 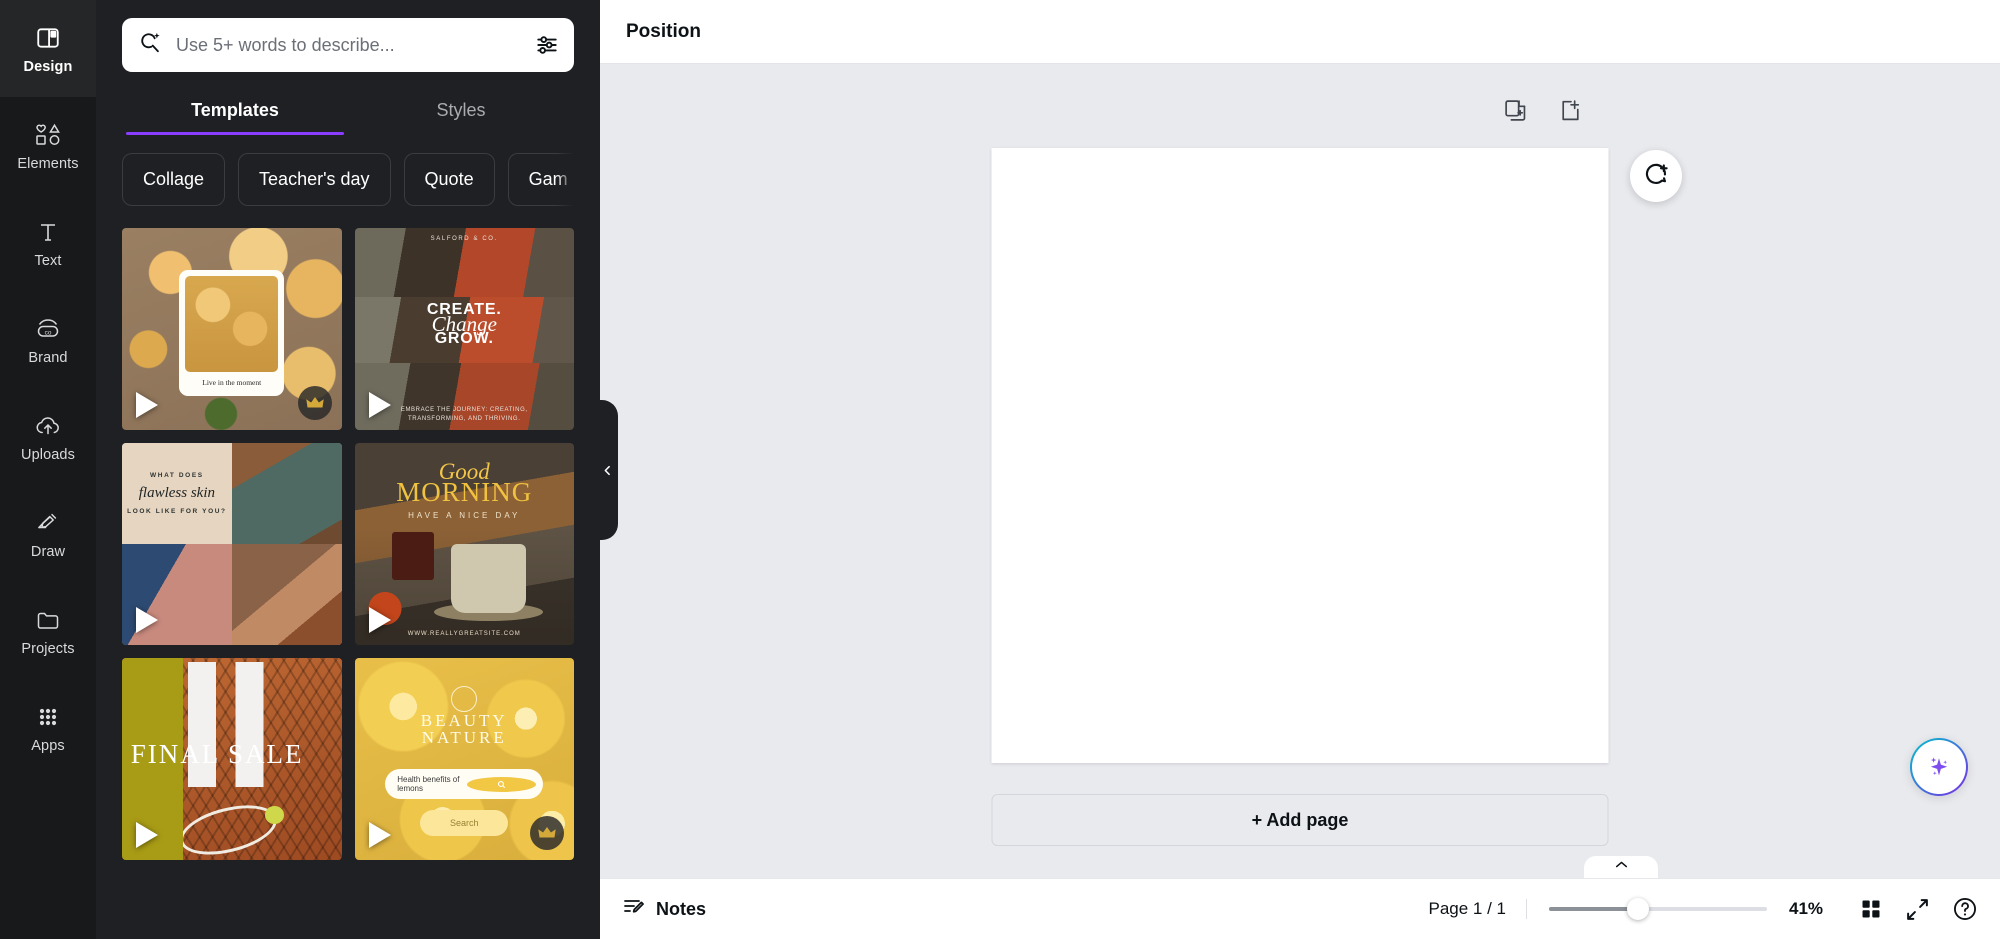 What do you see at coordinates (48, 55) in the screenshot?
I see `rail-item-design: Design` at bounding box center [48, 55].